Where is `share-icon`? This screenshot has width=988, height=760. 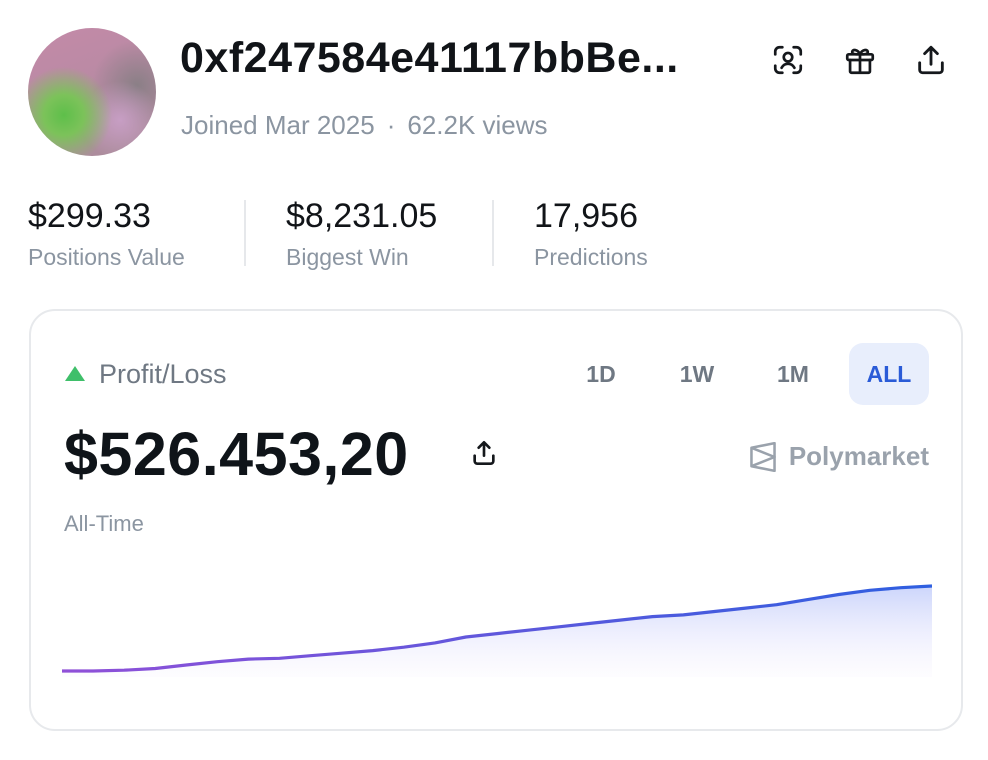 share-icon is located at coordinates (931, 60).